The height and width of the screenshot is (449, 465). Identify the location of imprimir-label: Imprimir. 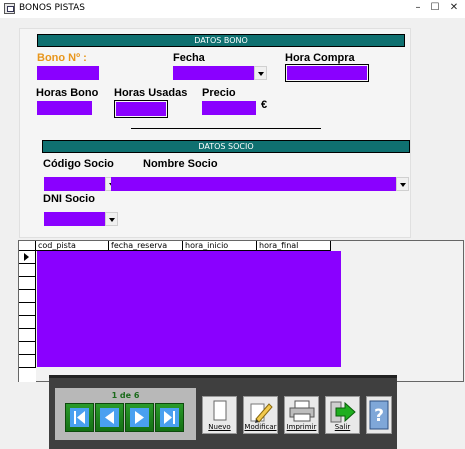
(301, 427).